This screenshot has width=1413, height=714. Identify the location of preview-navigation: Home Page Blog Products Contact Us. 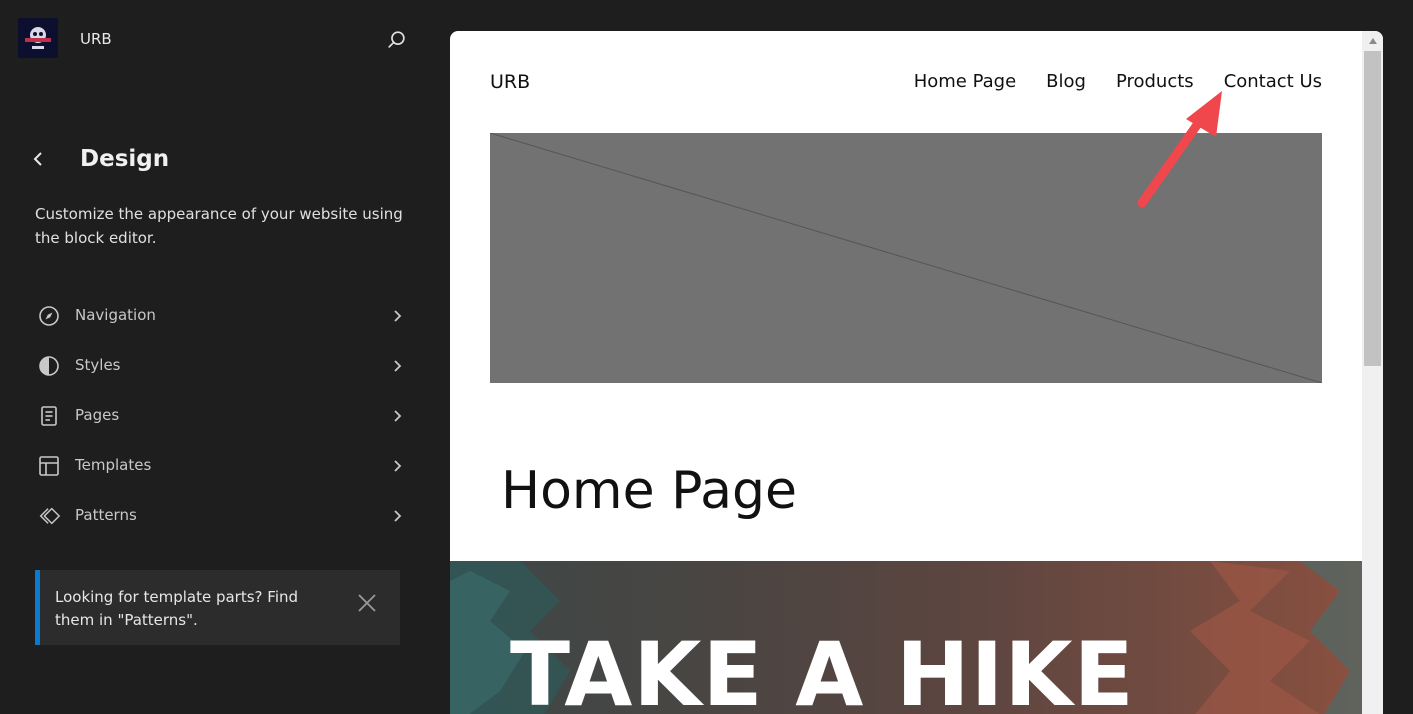
(1118, 81).